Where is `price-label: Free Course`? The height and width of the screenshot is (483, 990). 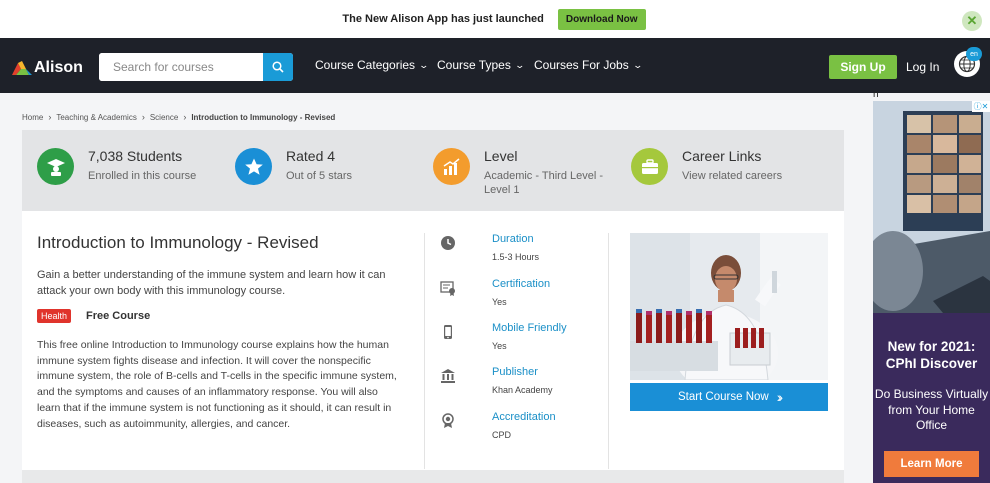
price-label: Free Course is located at coordinates (118, 316).